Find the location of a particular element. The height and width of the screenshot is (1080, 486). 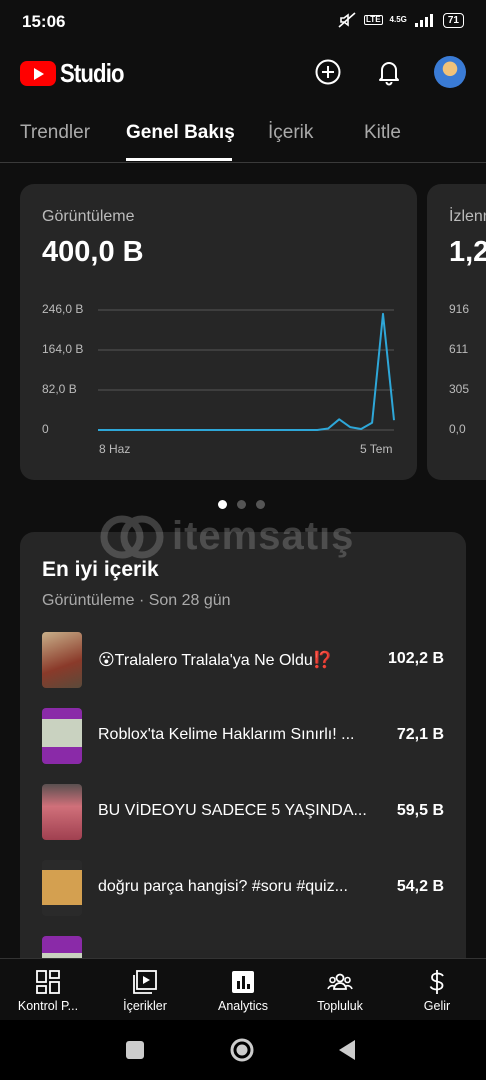

y-tick-label: 305 is located at coordinates (459, 389).